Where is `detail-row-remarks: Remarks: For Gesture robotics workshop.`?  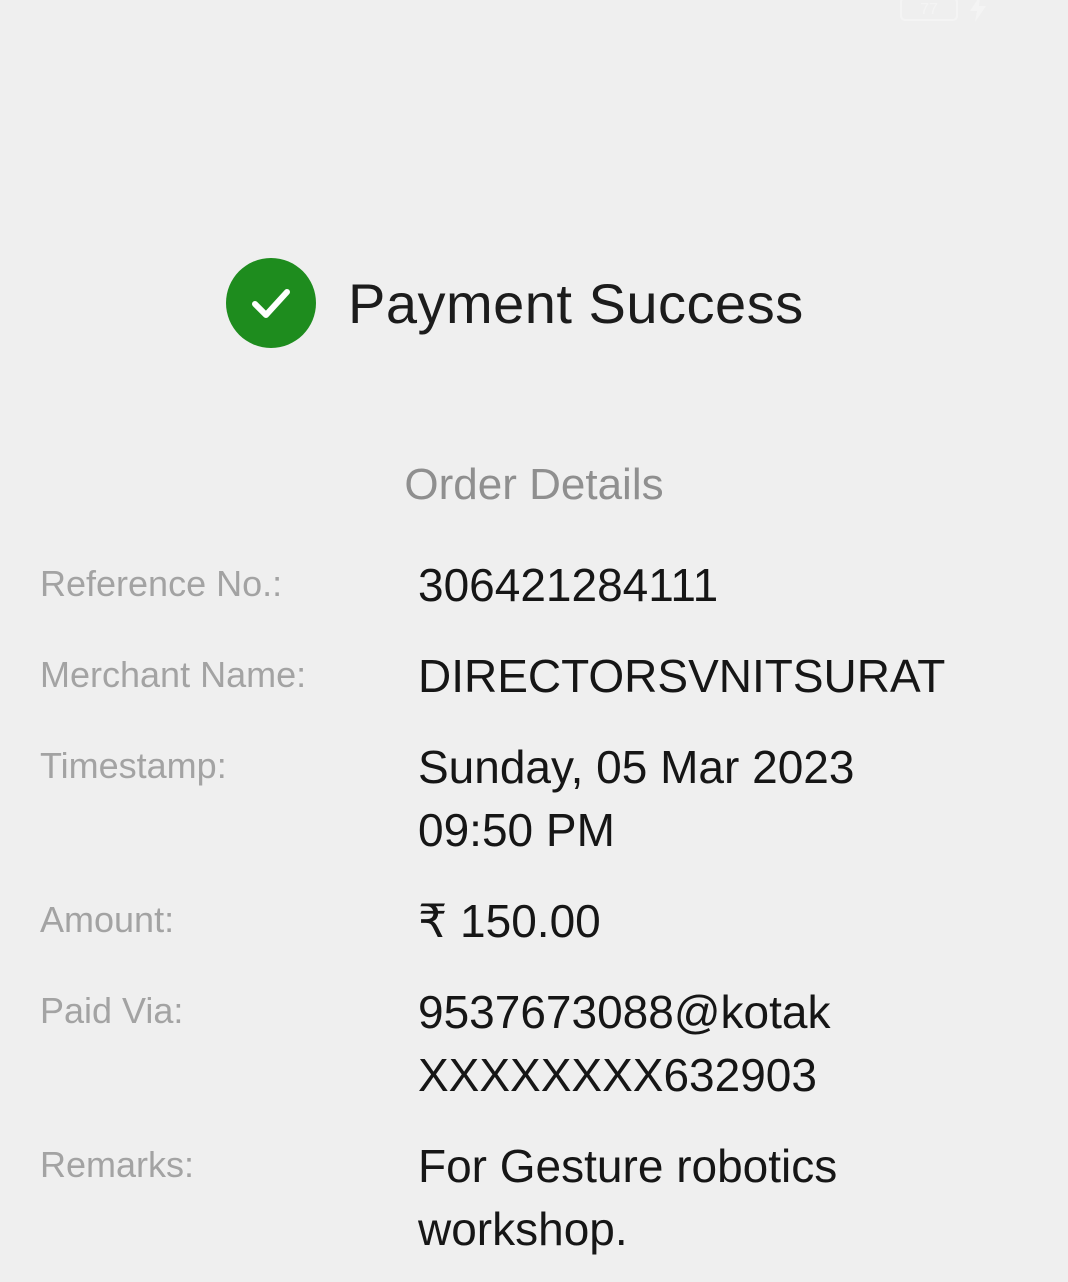
detail-row-remarks: Remarks: For Gesture robotics workshop. is located at coordinates (534, 1199).